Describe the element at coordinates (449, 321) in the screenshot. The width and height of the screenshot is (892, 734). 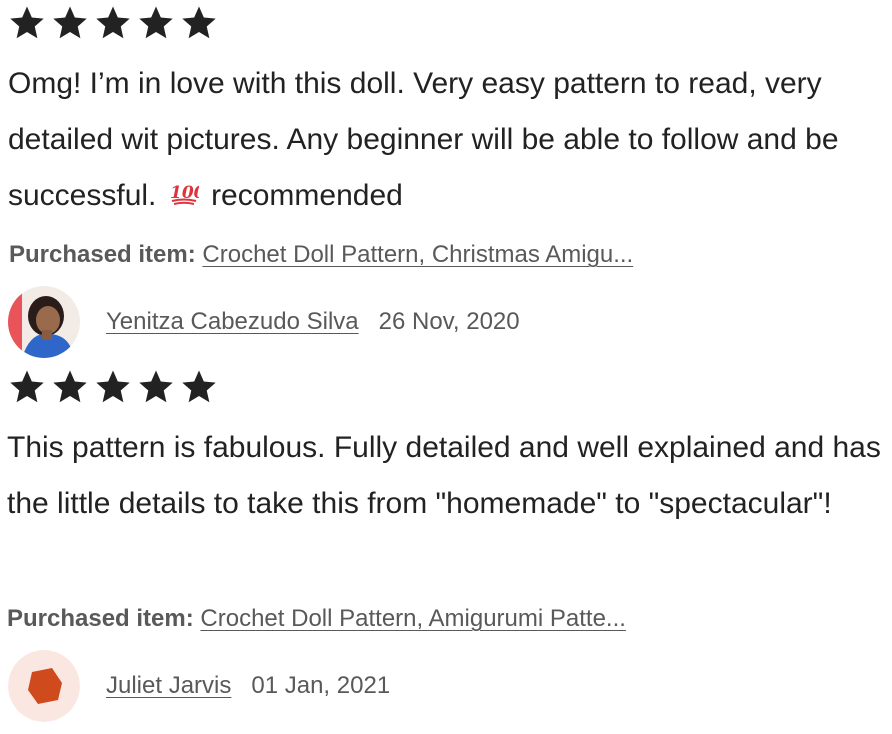
I see `review-date: 26 Nov, 2020` at that location.